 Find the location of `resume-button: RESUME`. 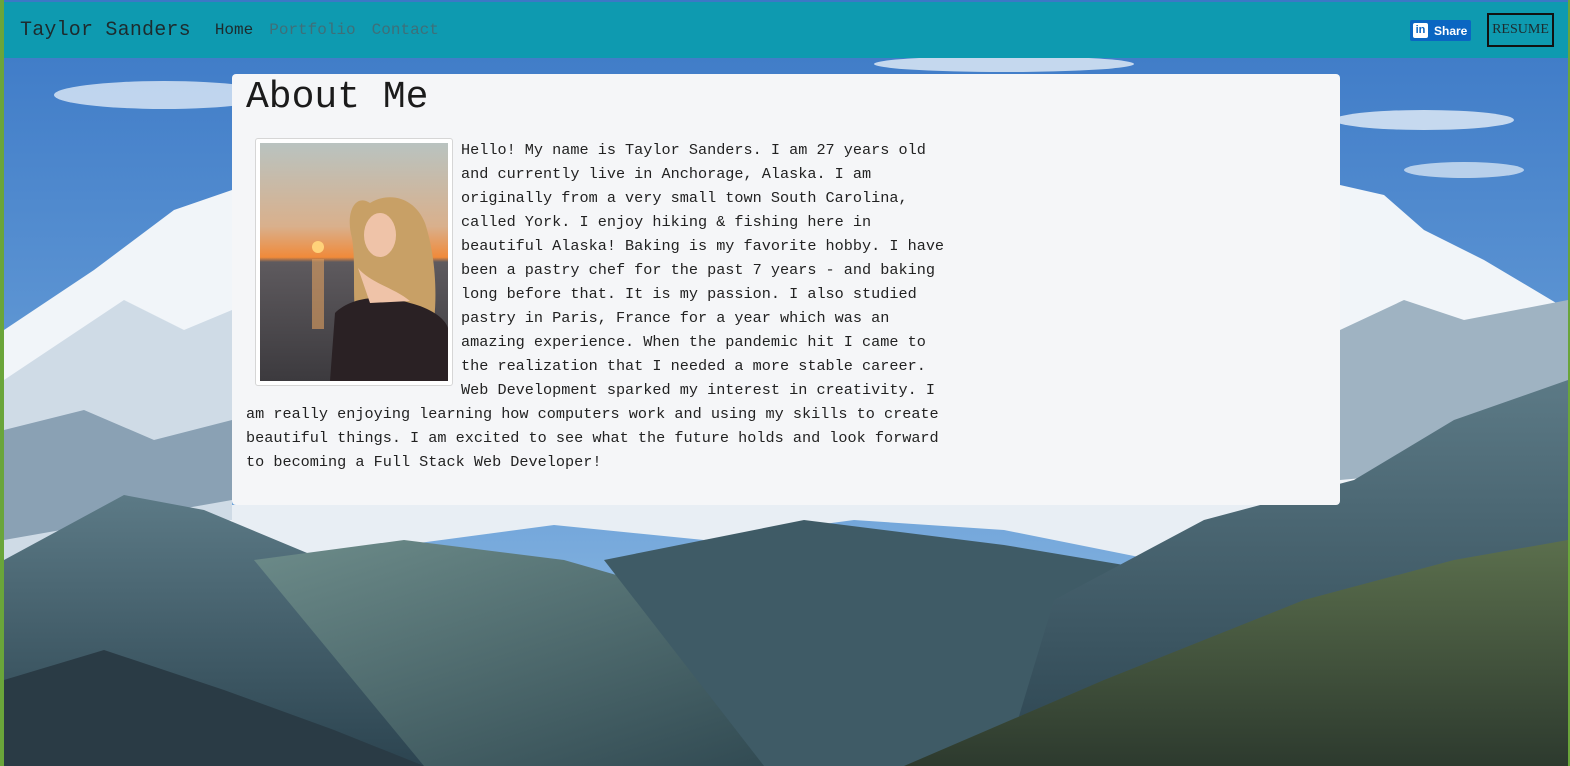

resume-button: RESUME is located at coordinates (1520, 30).